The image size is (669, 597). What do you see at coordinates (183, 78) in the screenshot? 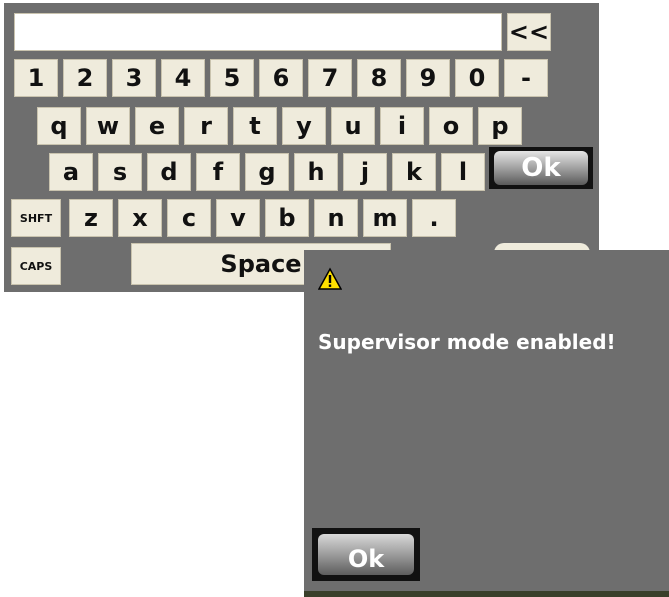
I see `key-4: 4` at bounding box center [183, 78].